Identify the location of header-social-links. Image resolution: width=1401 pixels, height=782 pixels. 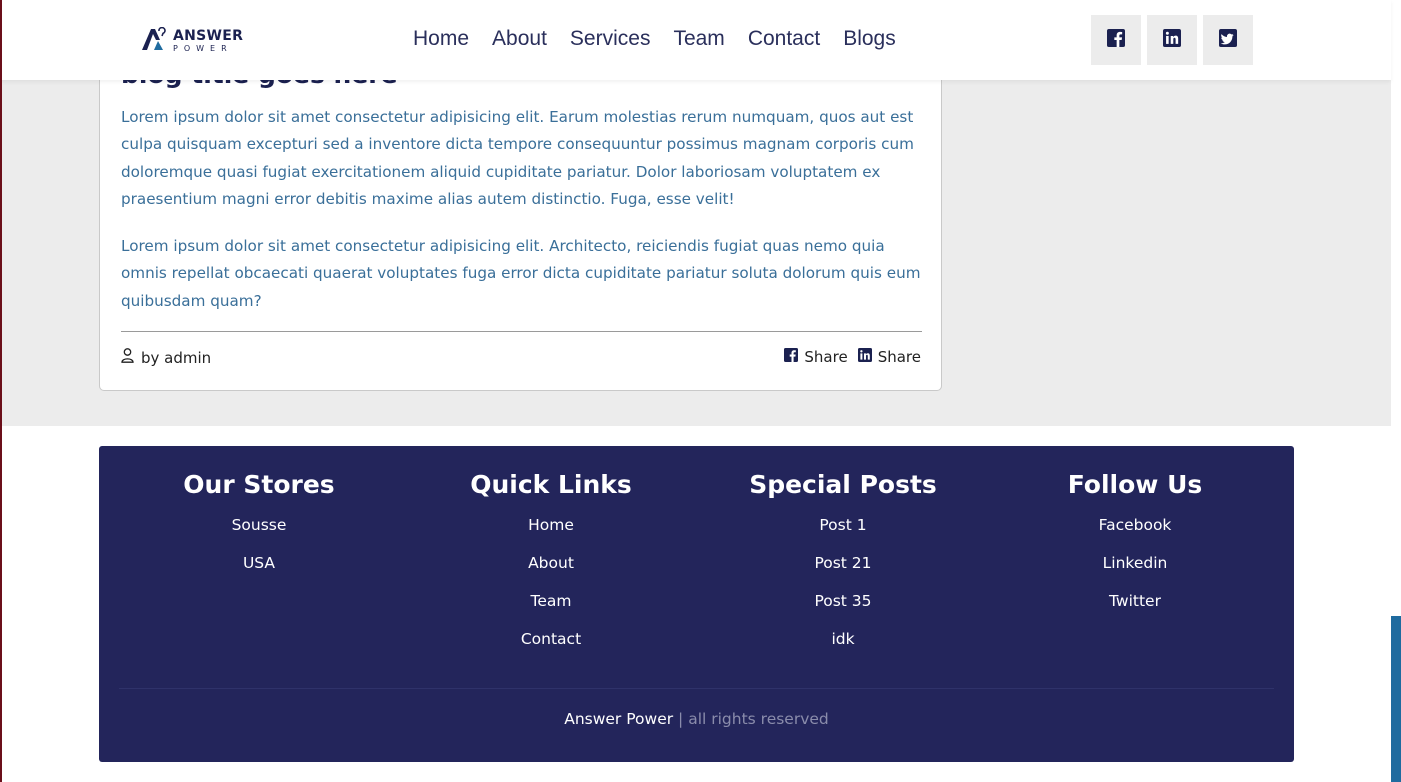
(1172, 40).